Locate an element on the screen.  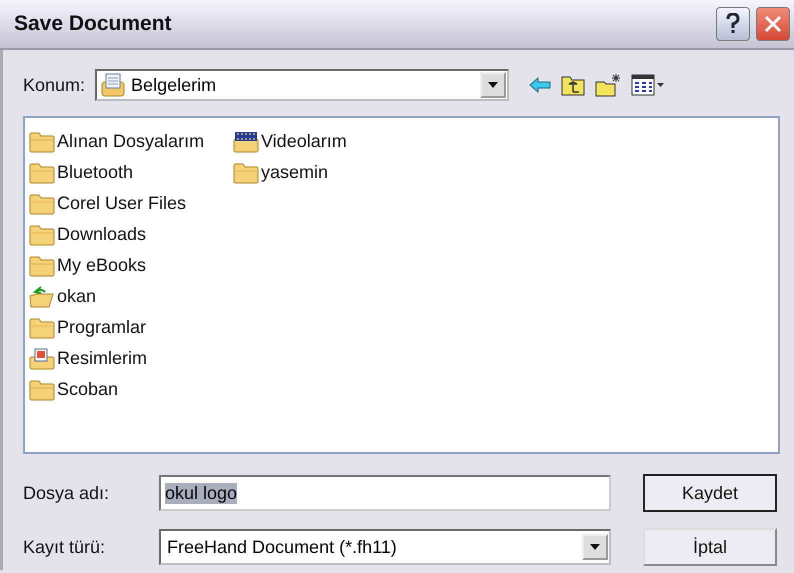
view-menu-icon is located at coordinates (648, 85).